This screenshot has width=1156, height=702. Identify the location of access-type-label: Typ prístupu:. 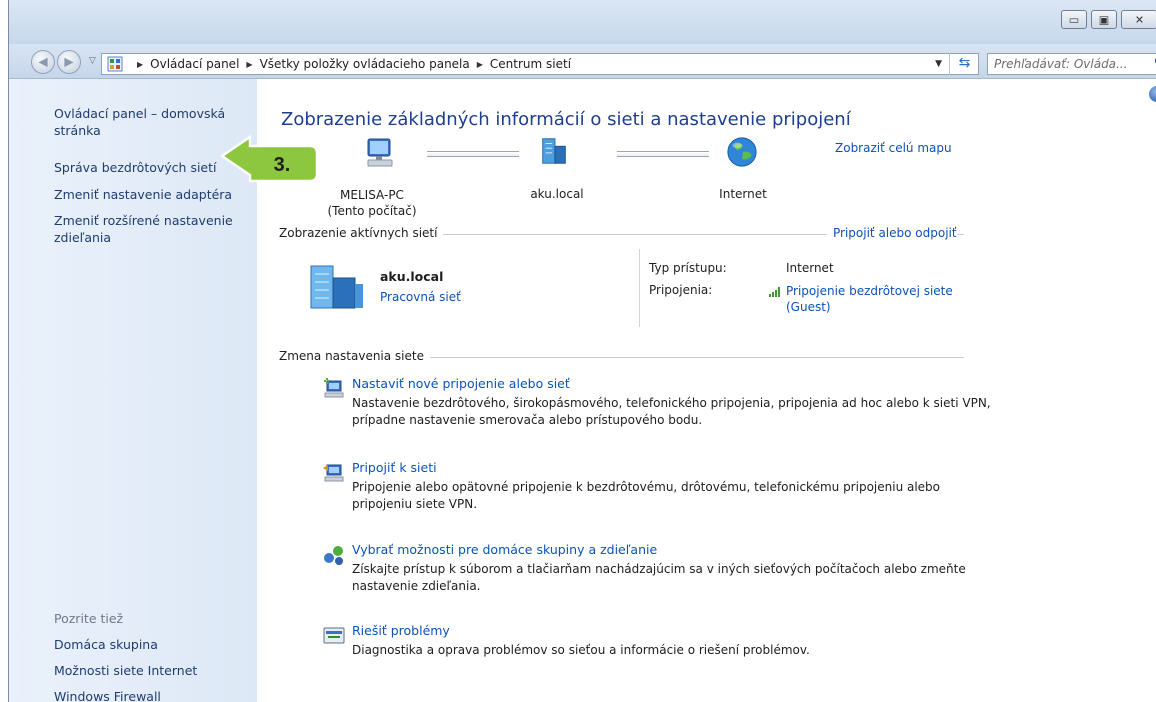
(688, 268).